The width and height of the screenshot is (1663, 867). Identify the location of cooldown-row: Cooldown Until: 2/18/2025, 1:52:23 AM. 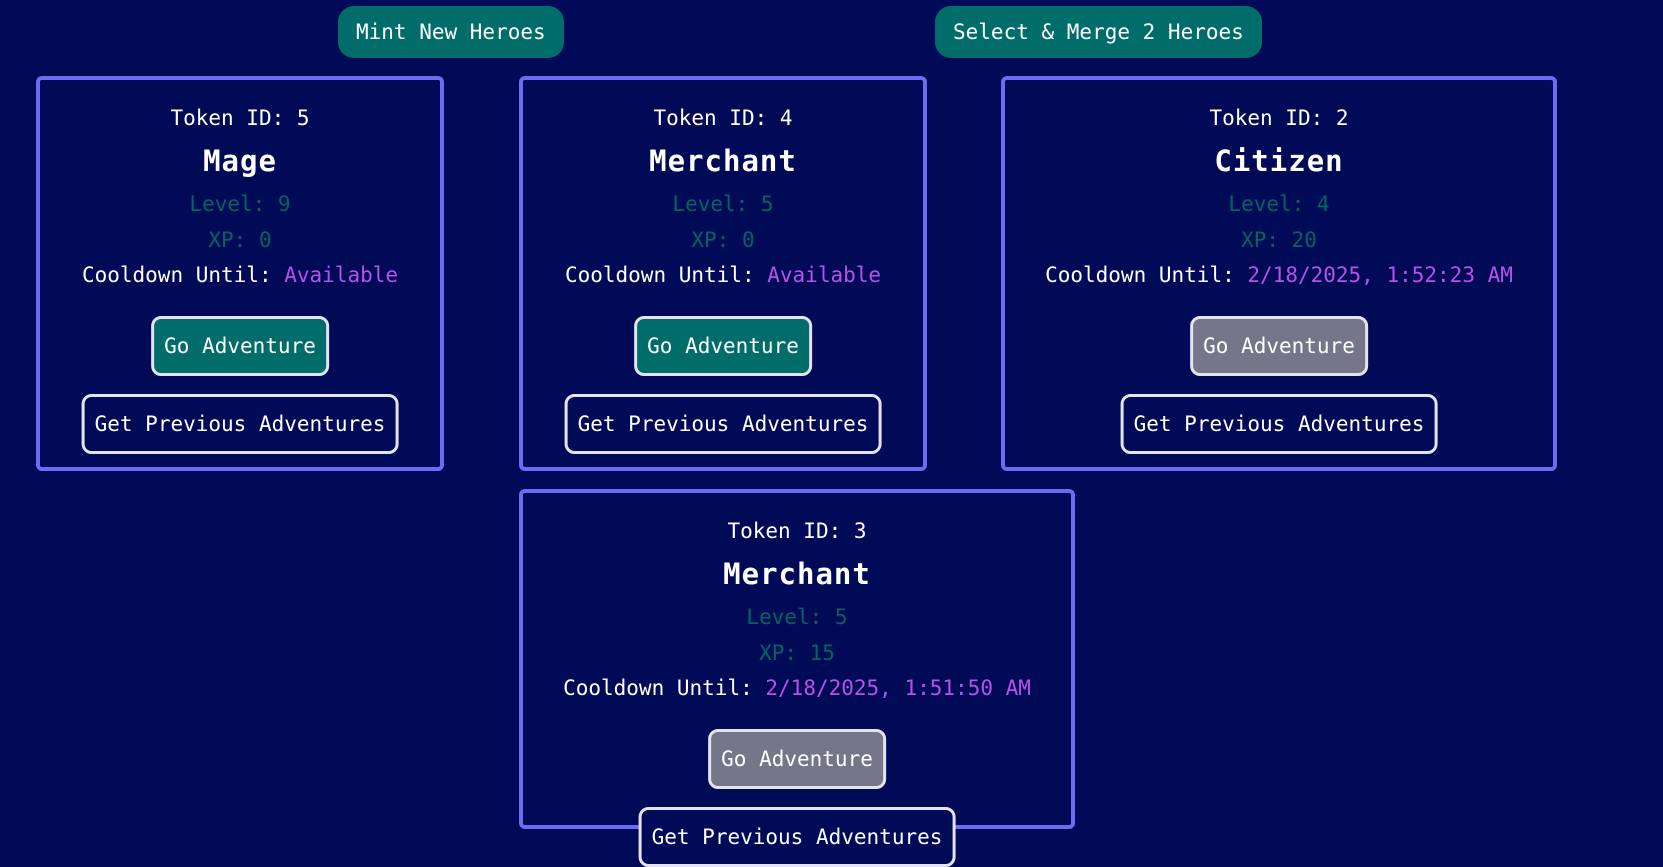
(1279, 275).